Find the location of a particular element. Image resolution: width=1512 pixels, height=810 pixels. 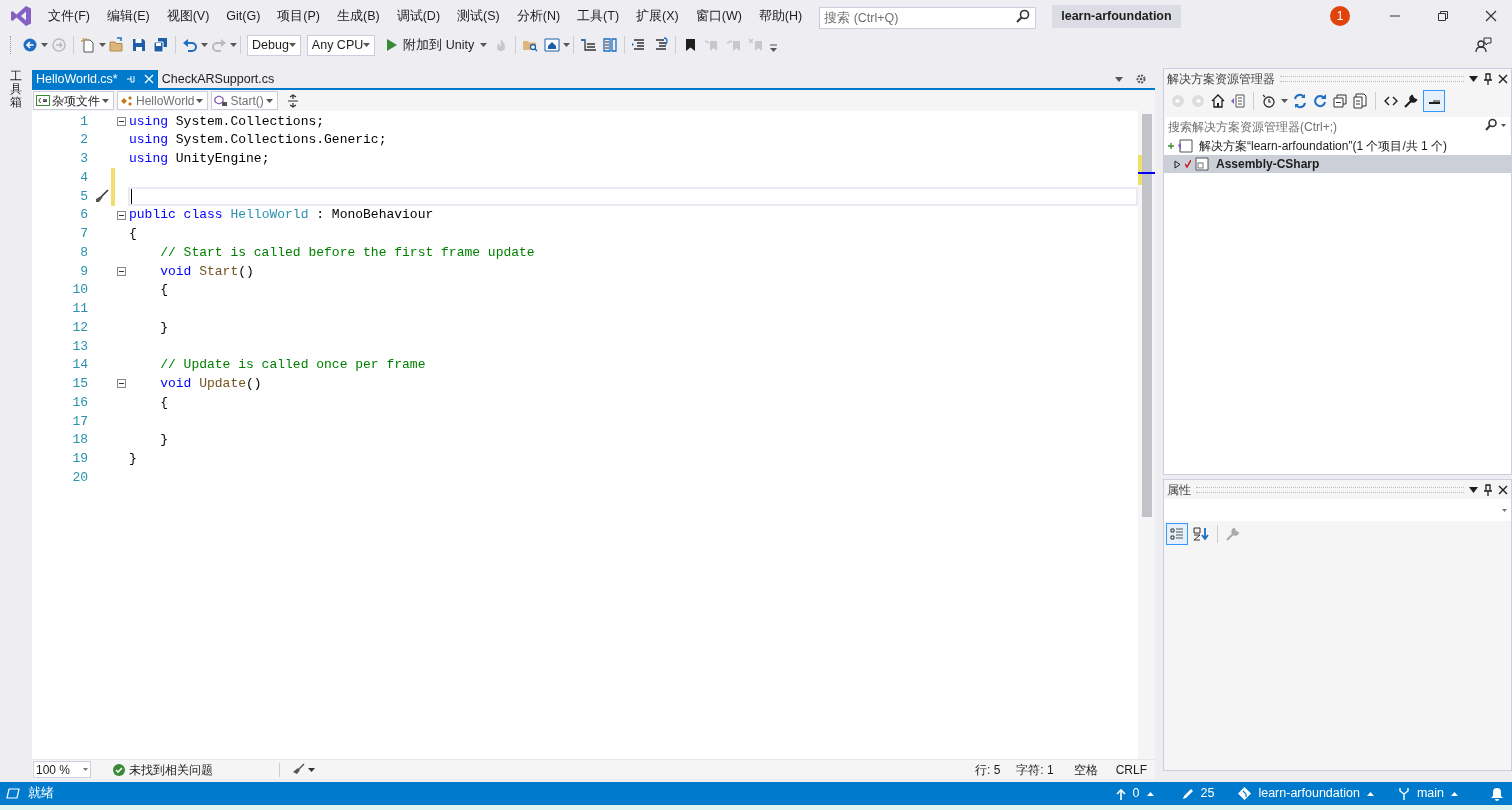

project-dropdown: 杂项文件 is located at coordinates (73, 100).